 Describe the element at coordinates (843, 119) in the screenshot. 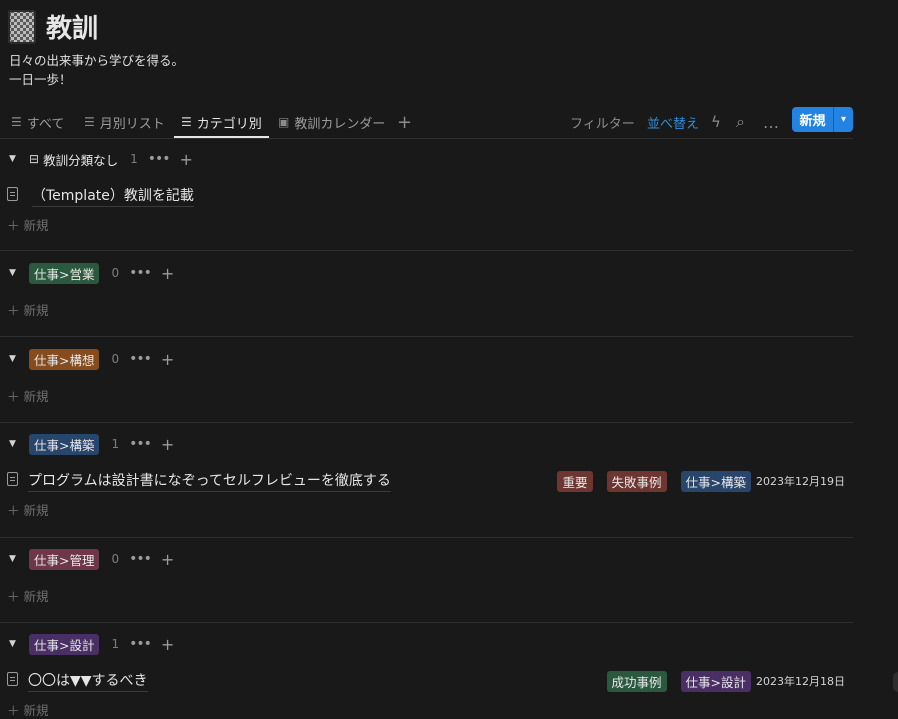

I see `chevron-down-icon: ▾` at that location.